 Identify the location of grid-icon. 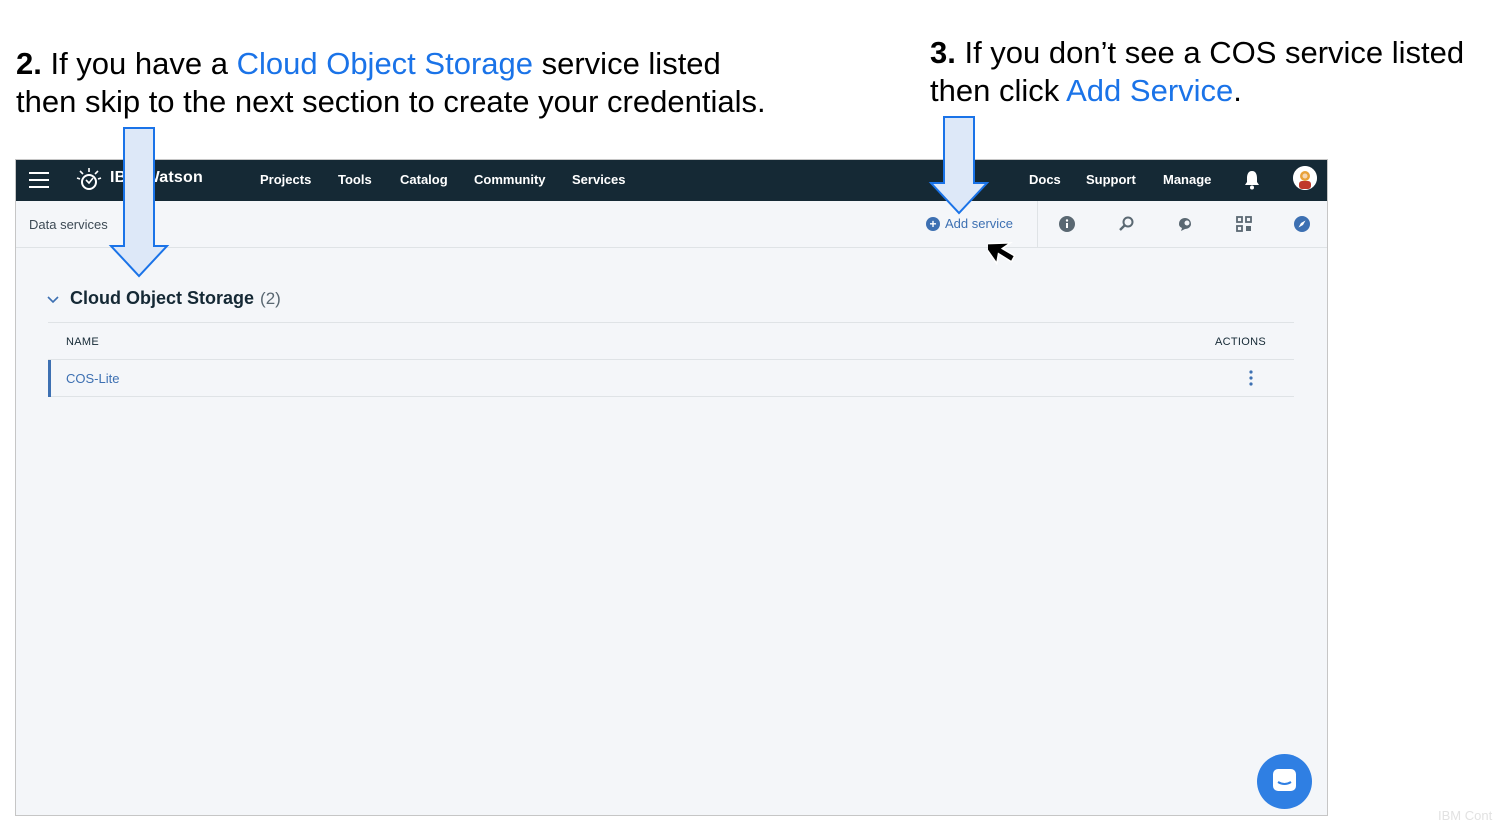
(1244, 224).